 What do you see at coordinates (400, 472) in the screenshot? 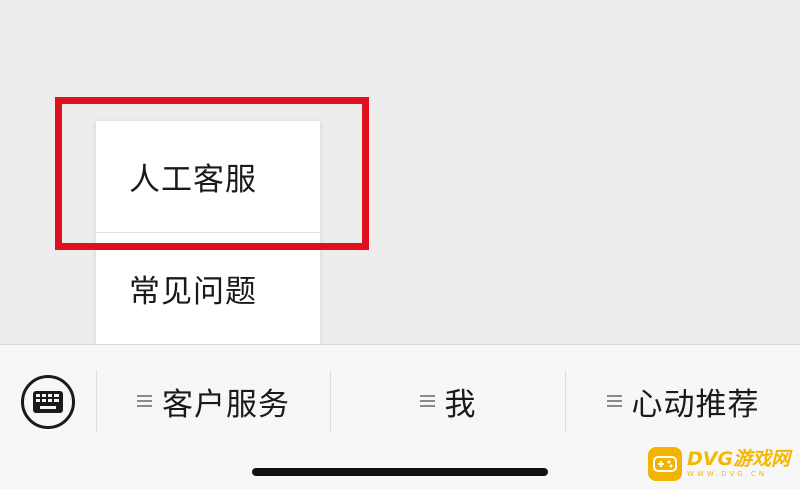
I see `home-indicator` at bounding box center [400, 472].